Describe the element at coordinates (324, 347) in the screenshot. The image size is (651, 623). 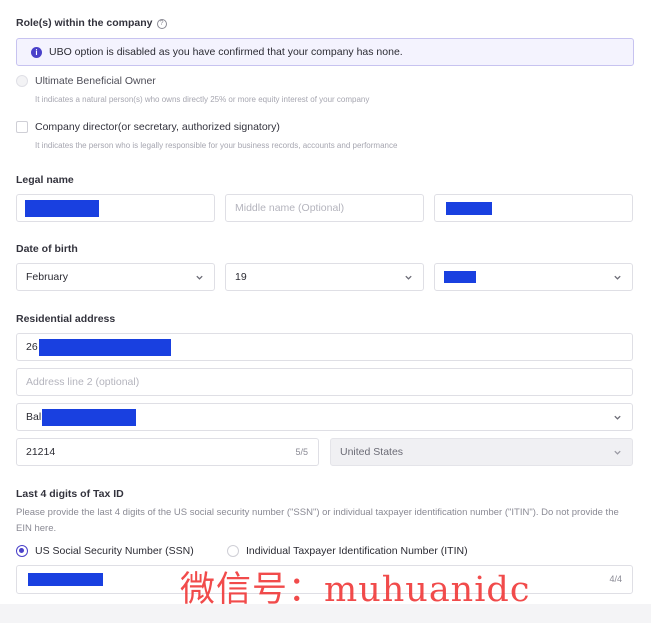
I see `address-line1-input: 26` at that location.